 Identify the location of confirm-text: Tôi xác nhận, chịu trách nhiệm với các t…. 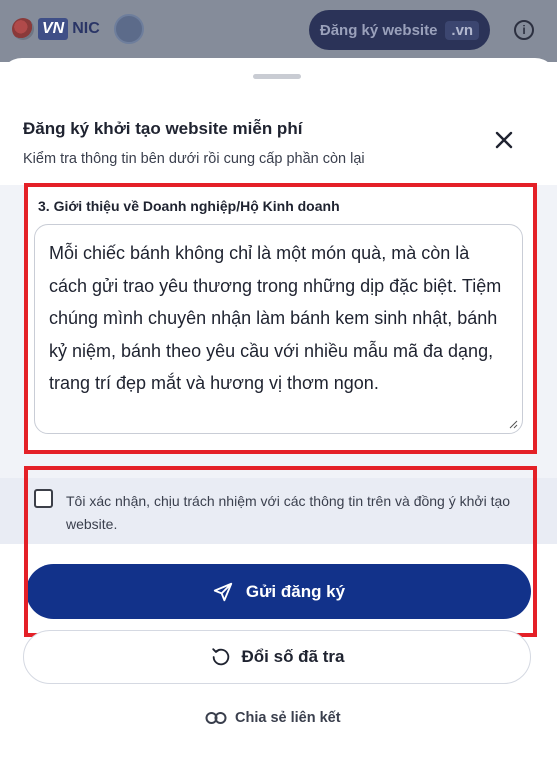
(288, 512).